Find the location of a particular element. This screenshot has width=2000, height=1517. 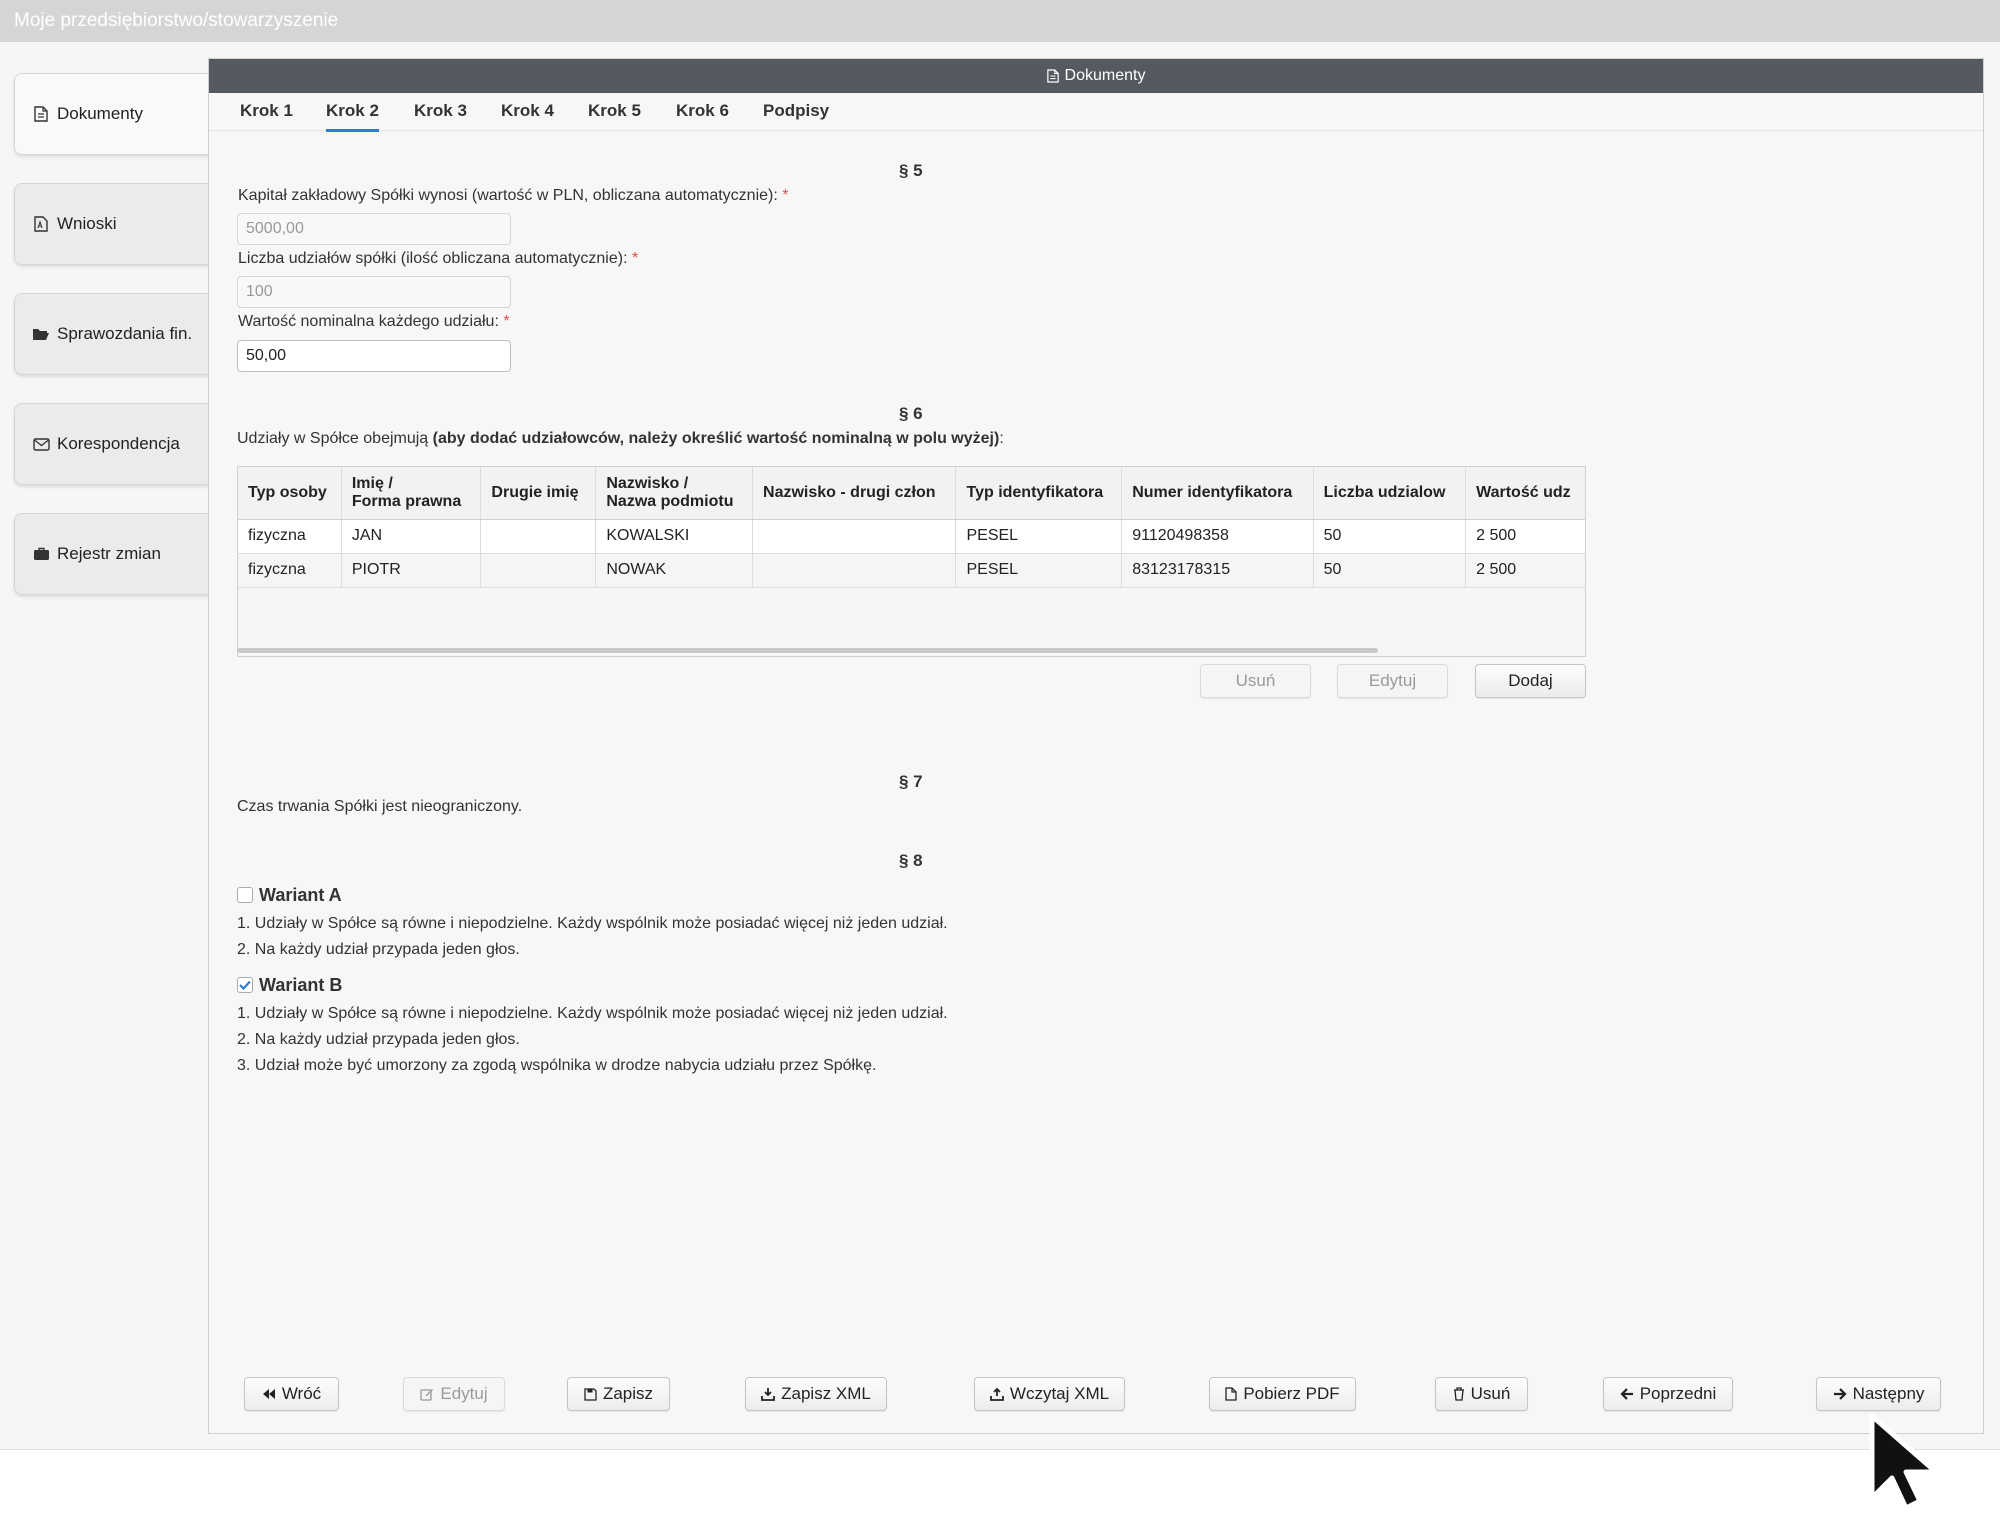

variant-b-label: Wariant B is located at coordinates (300, 985).